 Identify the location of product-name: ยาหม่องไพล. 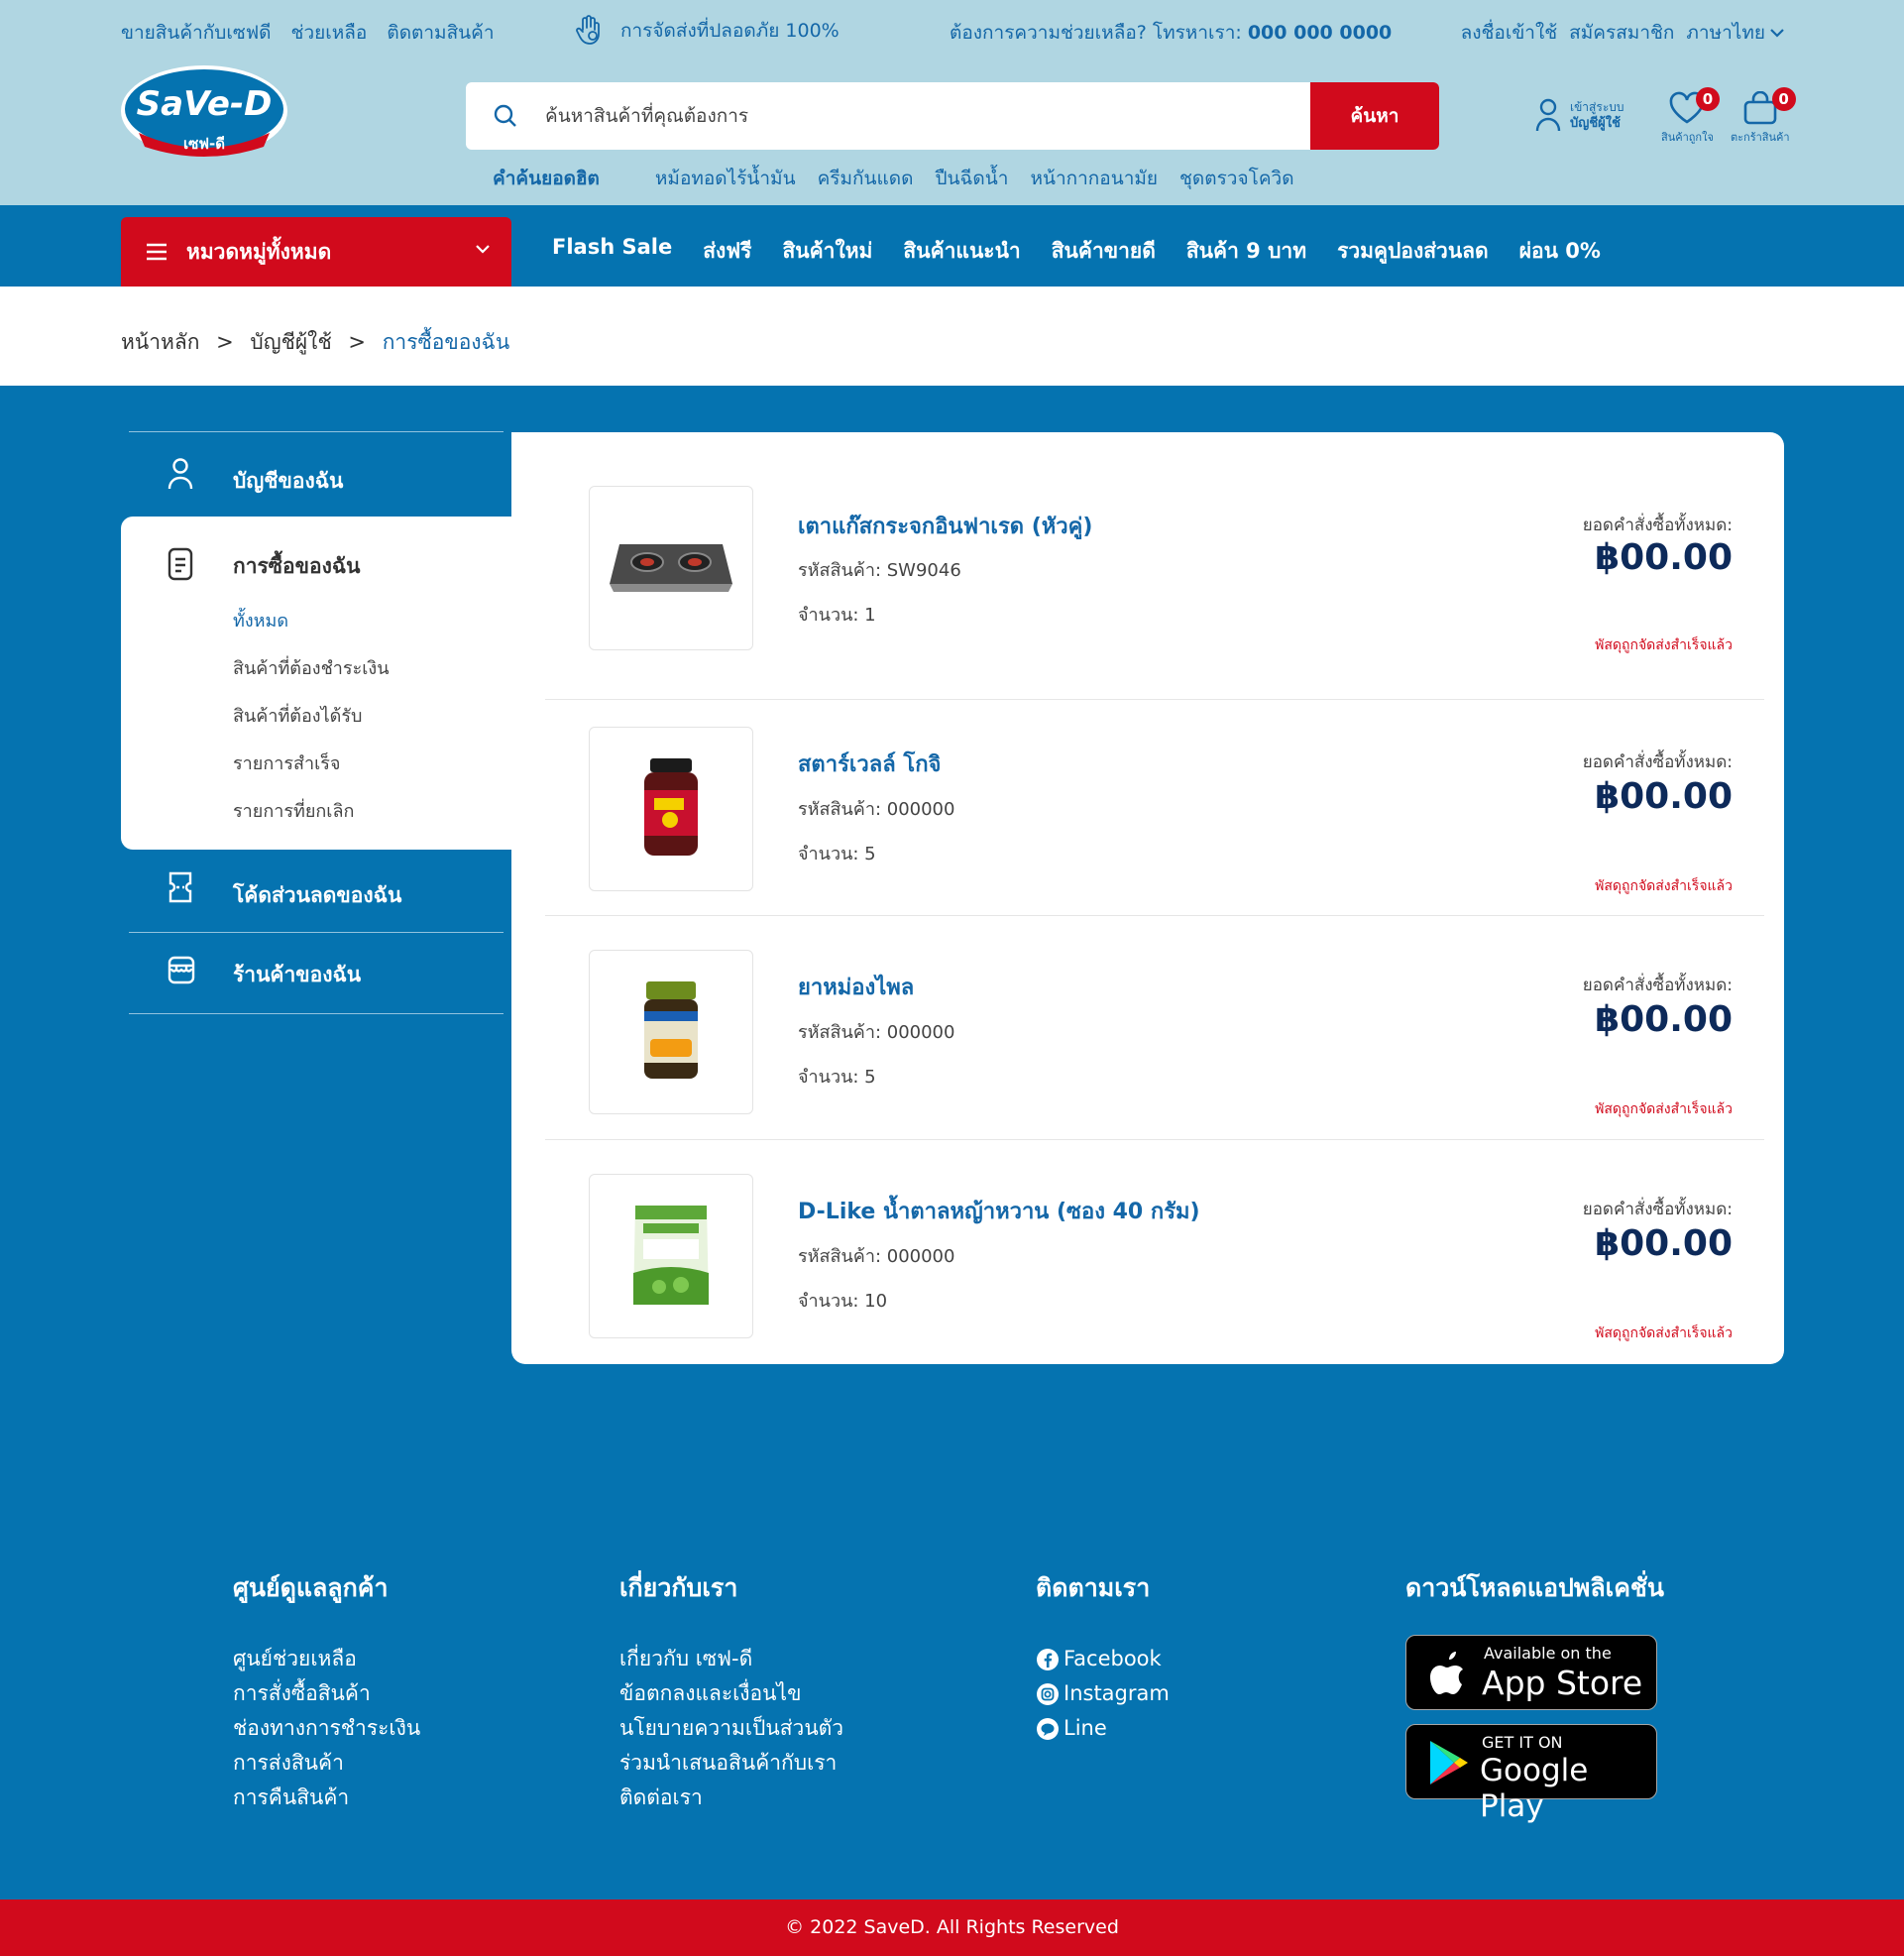
(856, 987).